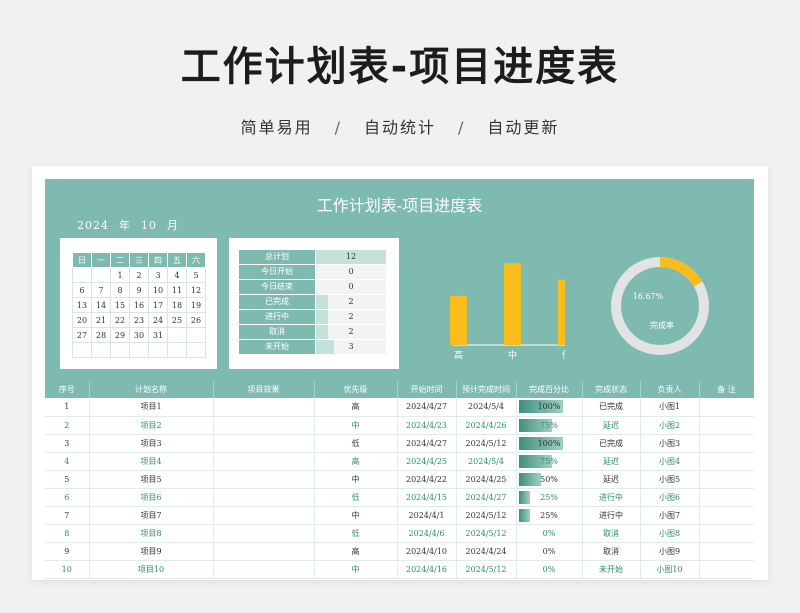 This screenshot has height=613, width=800. I want to click on calendar-day: 2, so click(139, 275).